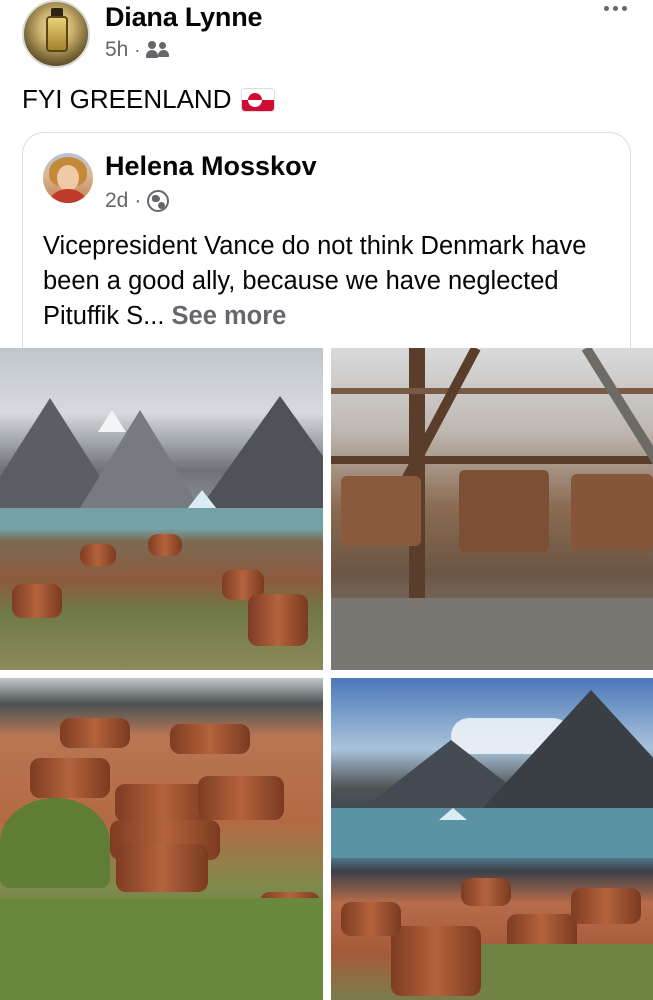  I want to click on shared-post-time: 2d, so click(116, 201).